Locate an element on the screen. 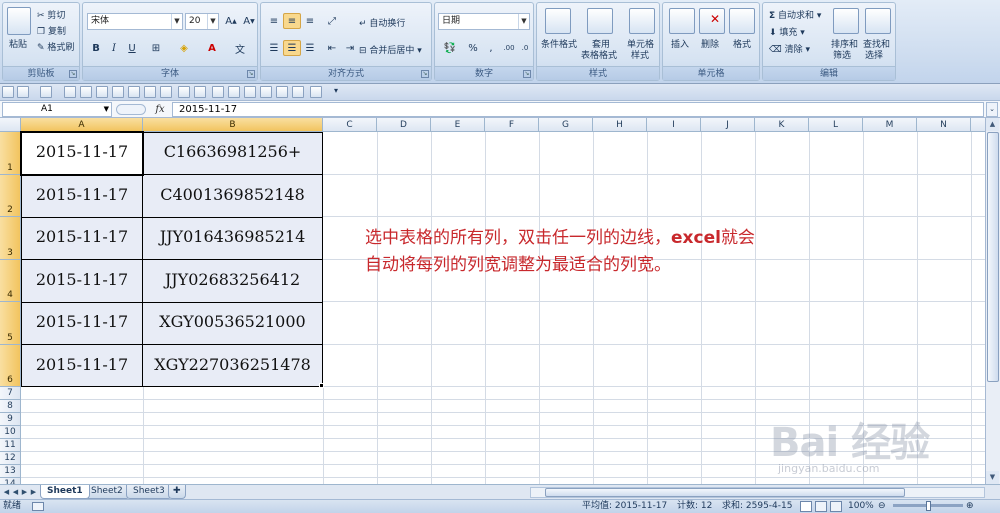  borders-icon: ⊞ is located at coordinates (156, 48).